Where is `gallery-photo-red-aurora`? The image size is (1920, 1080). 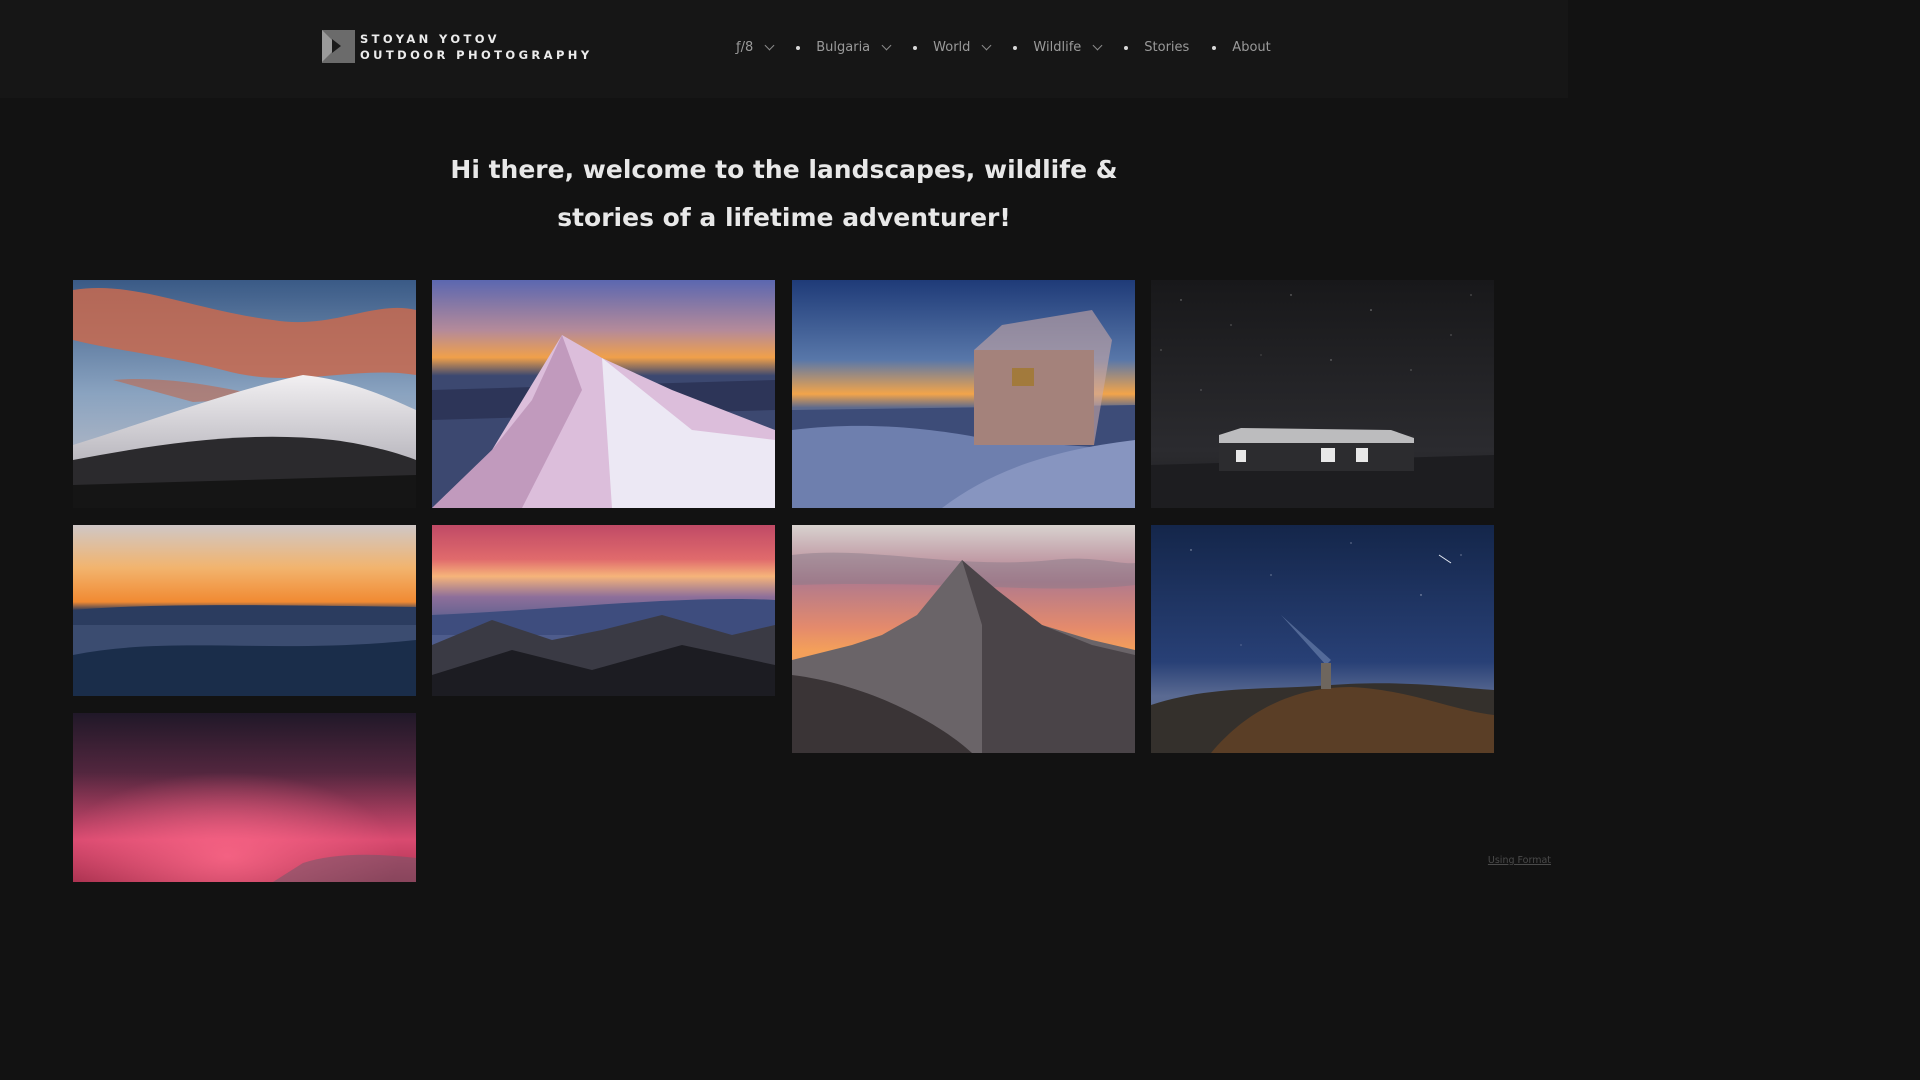
gallery-photo-red-aurora is located at coordinates (244, 797).